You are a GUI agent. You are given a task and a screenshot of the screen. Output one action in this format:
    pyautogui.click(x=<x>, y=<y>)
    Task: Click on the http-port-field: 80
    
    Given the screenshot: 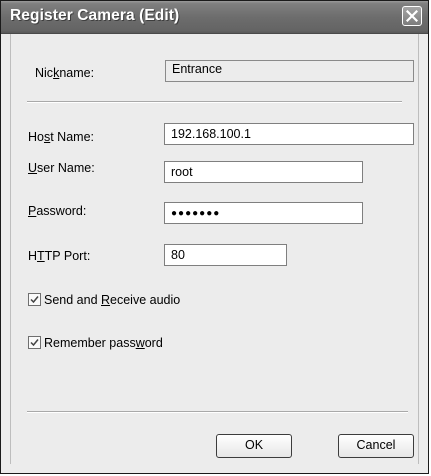 What is the action you would take?
    pyautogui.click(x=225, y=255)
    